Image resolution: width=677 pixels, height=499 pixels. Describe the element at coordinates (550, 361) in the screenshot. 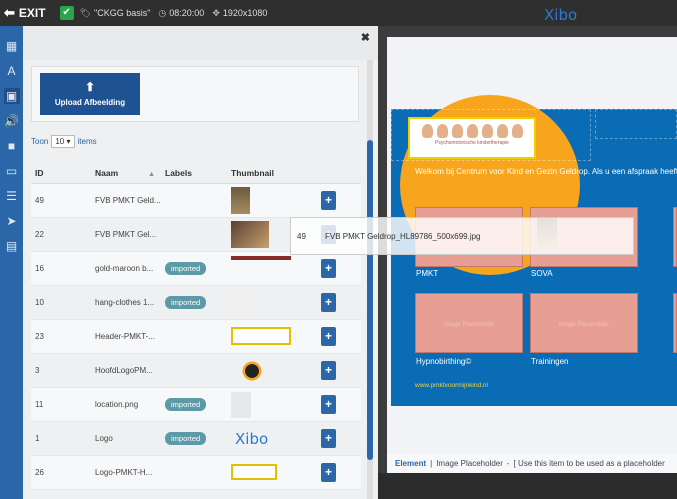

I see `tile-label-trainingen: Trainingen` at that location.